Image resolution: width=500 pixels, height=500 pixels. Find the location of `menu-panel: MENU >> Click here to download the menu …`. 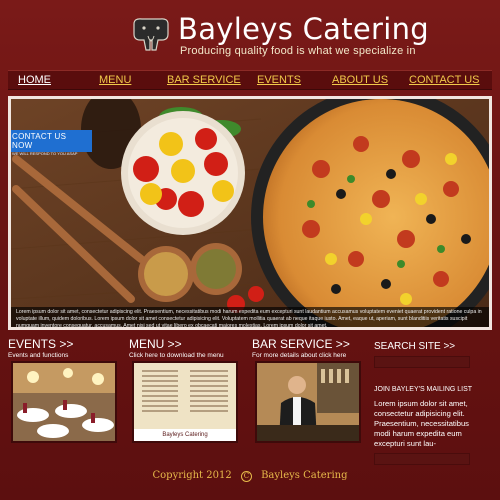

menu-panel: MENU >> Click here to download the menu … is located at coordinates (184, 393).